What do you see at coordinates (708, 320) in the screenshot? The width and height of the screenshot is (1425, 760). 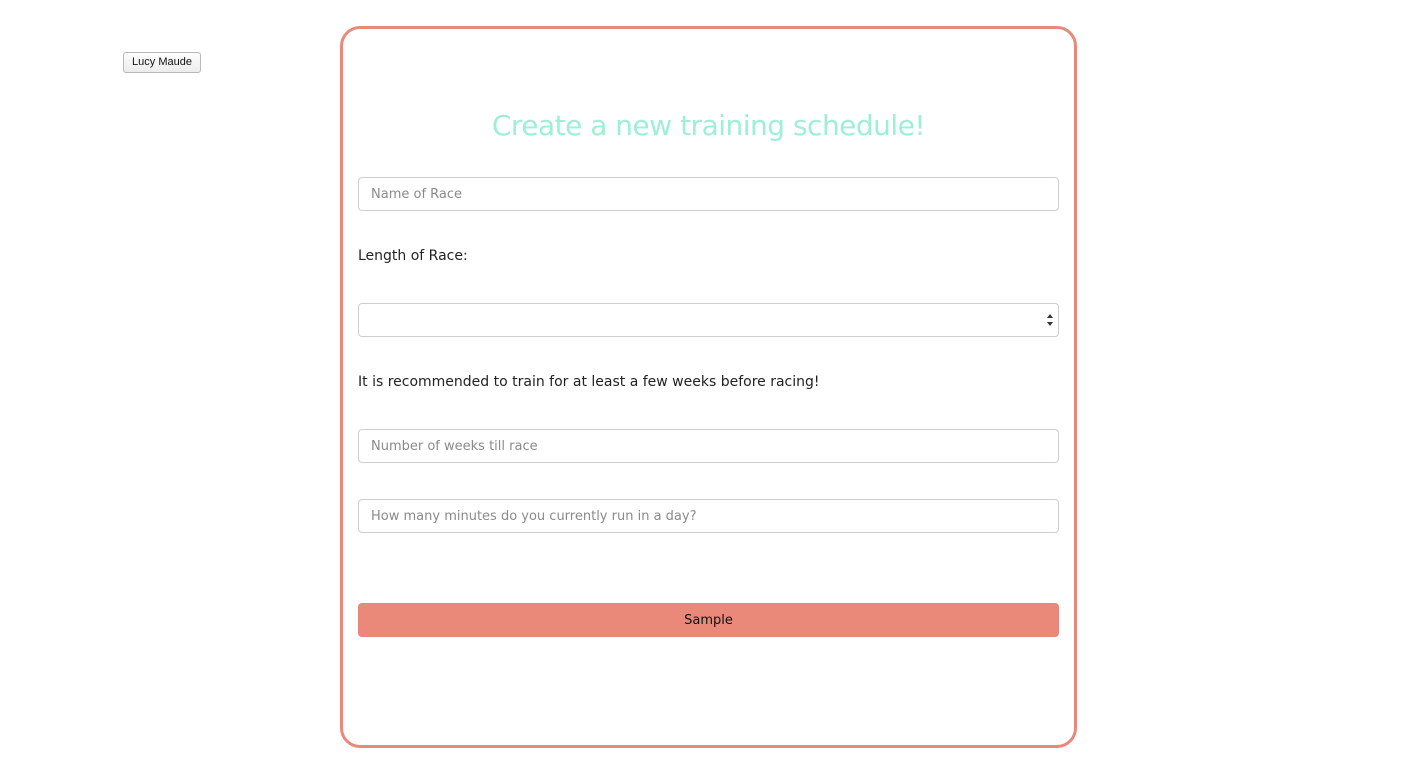 I see `race-length-select` at bounding box center [708, 320].